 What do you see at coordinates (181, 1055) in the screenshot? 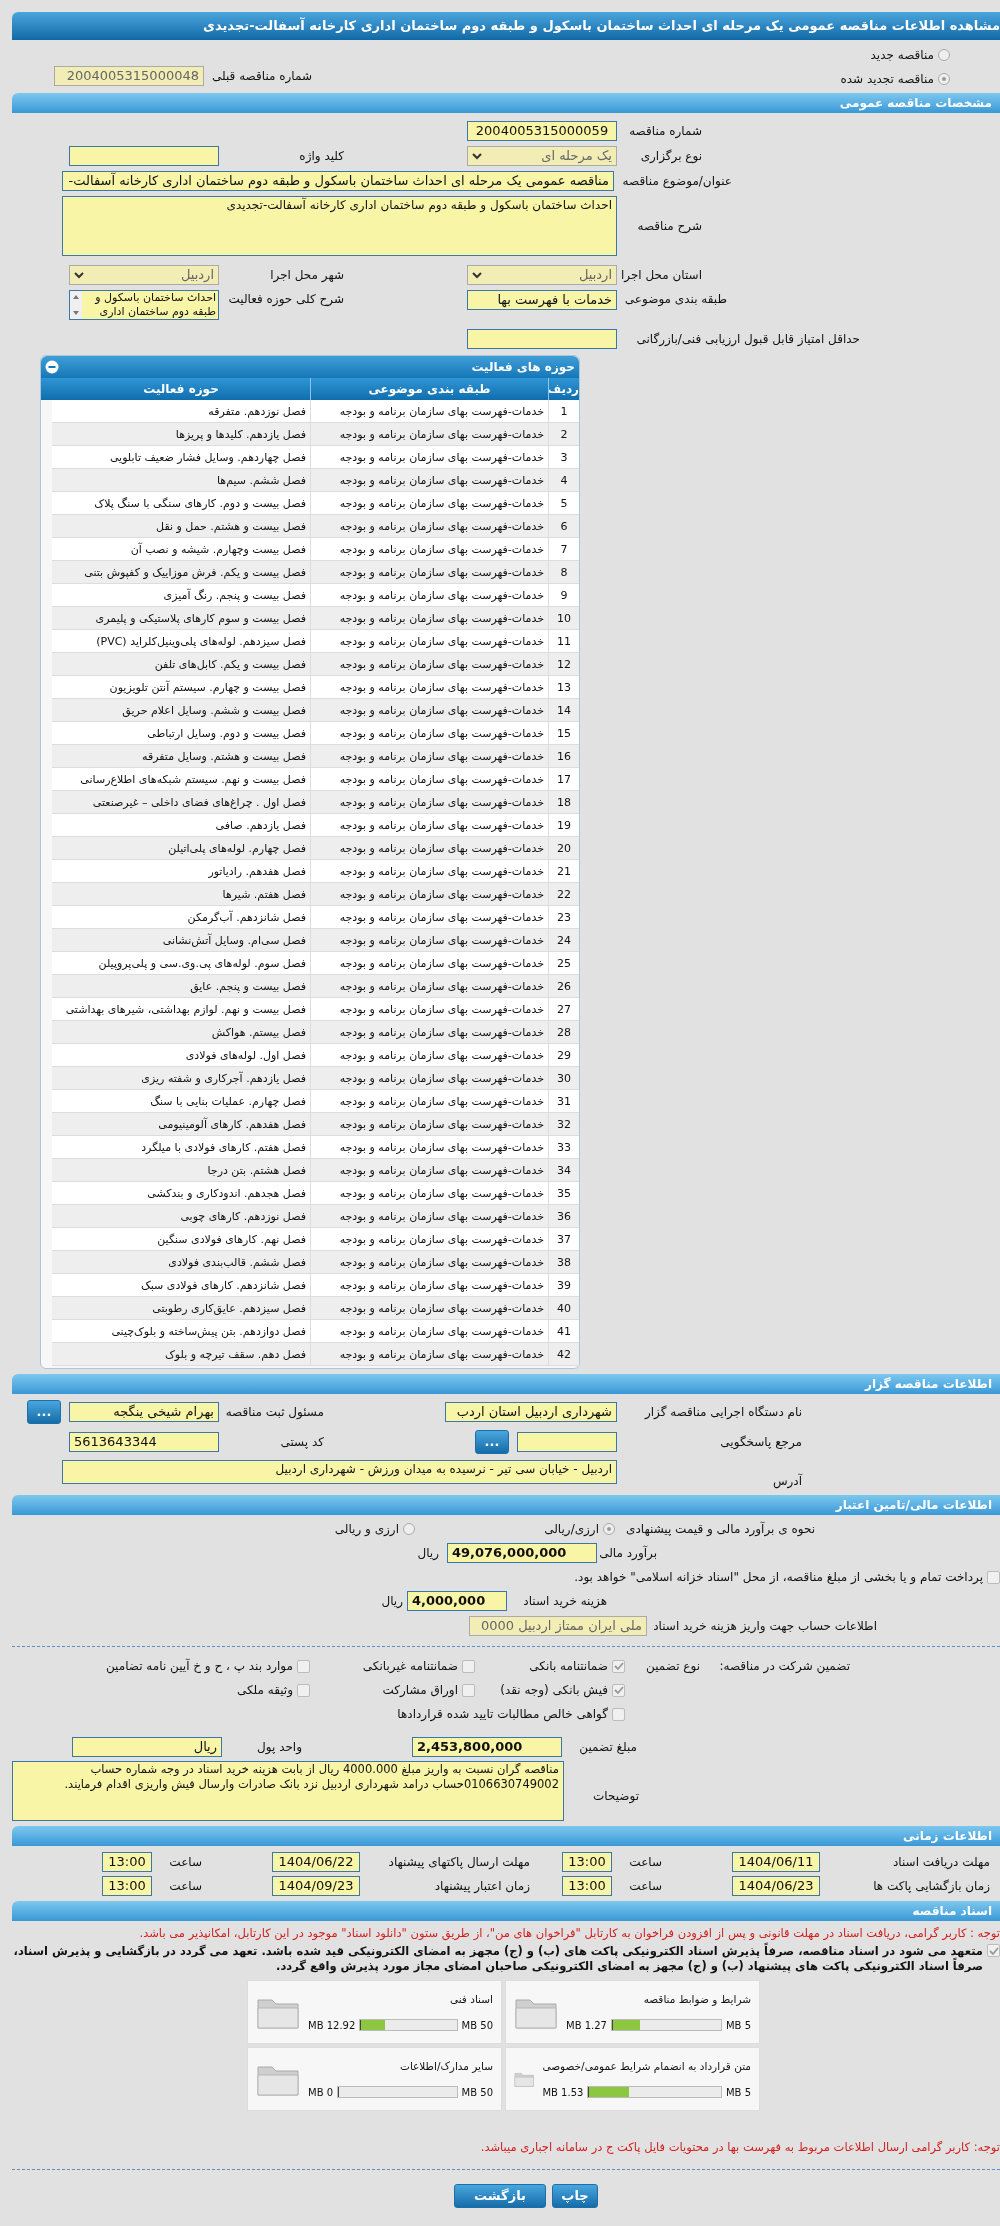
I see `table-cell: فصل اول. لوله‌های فولادی` at bounding box center [181, 1055].